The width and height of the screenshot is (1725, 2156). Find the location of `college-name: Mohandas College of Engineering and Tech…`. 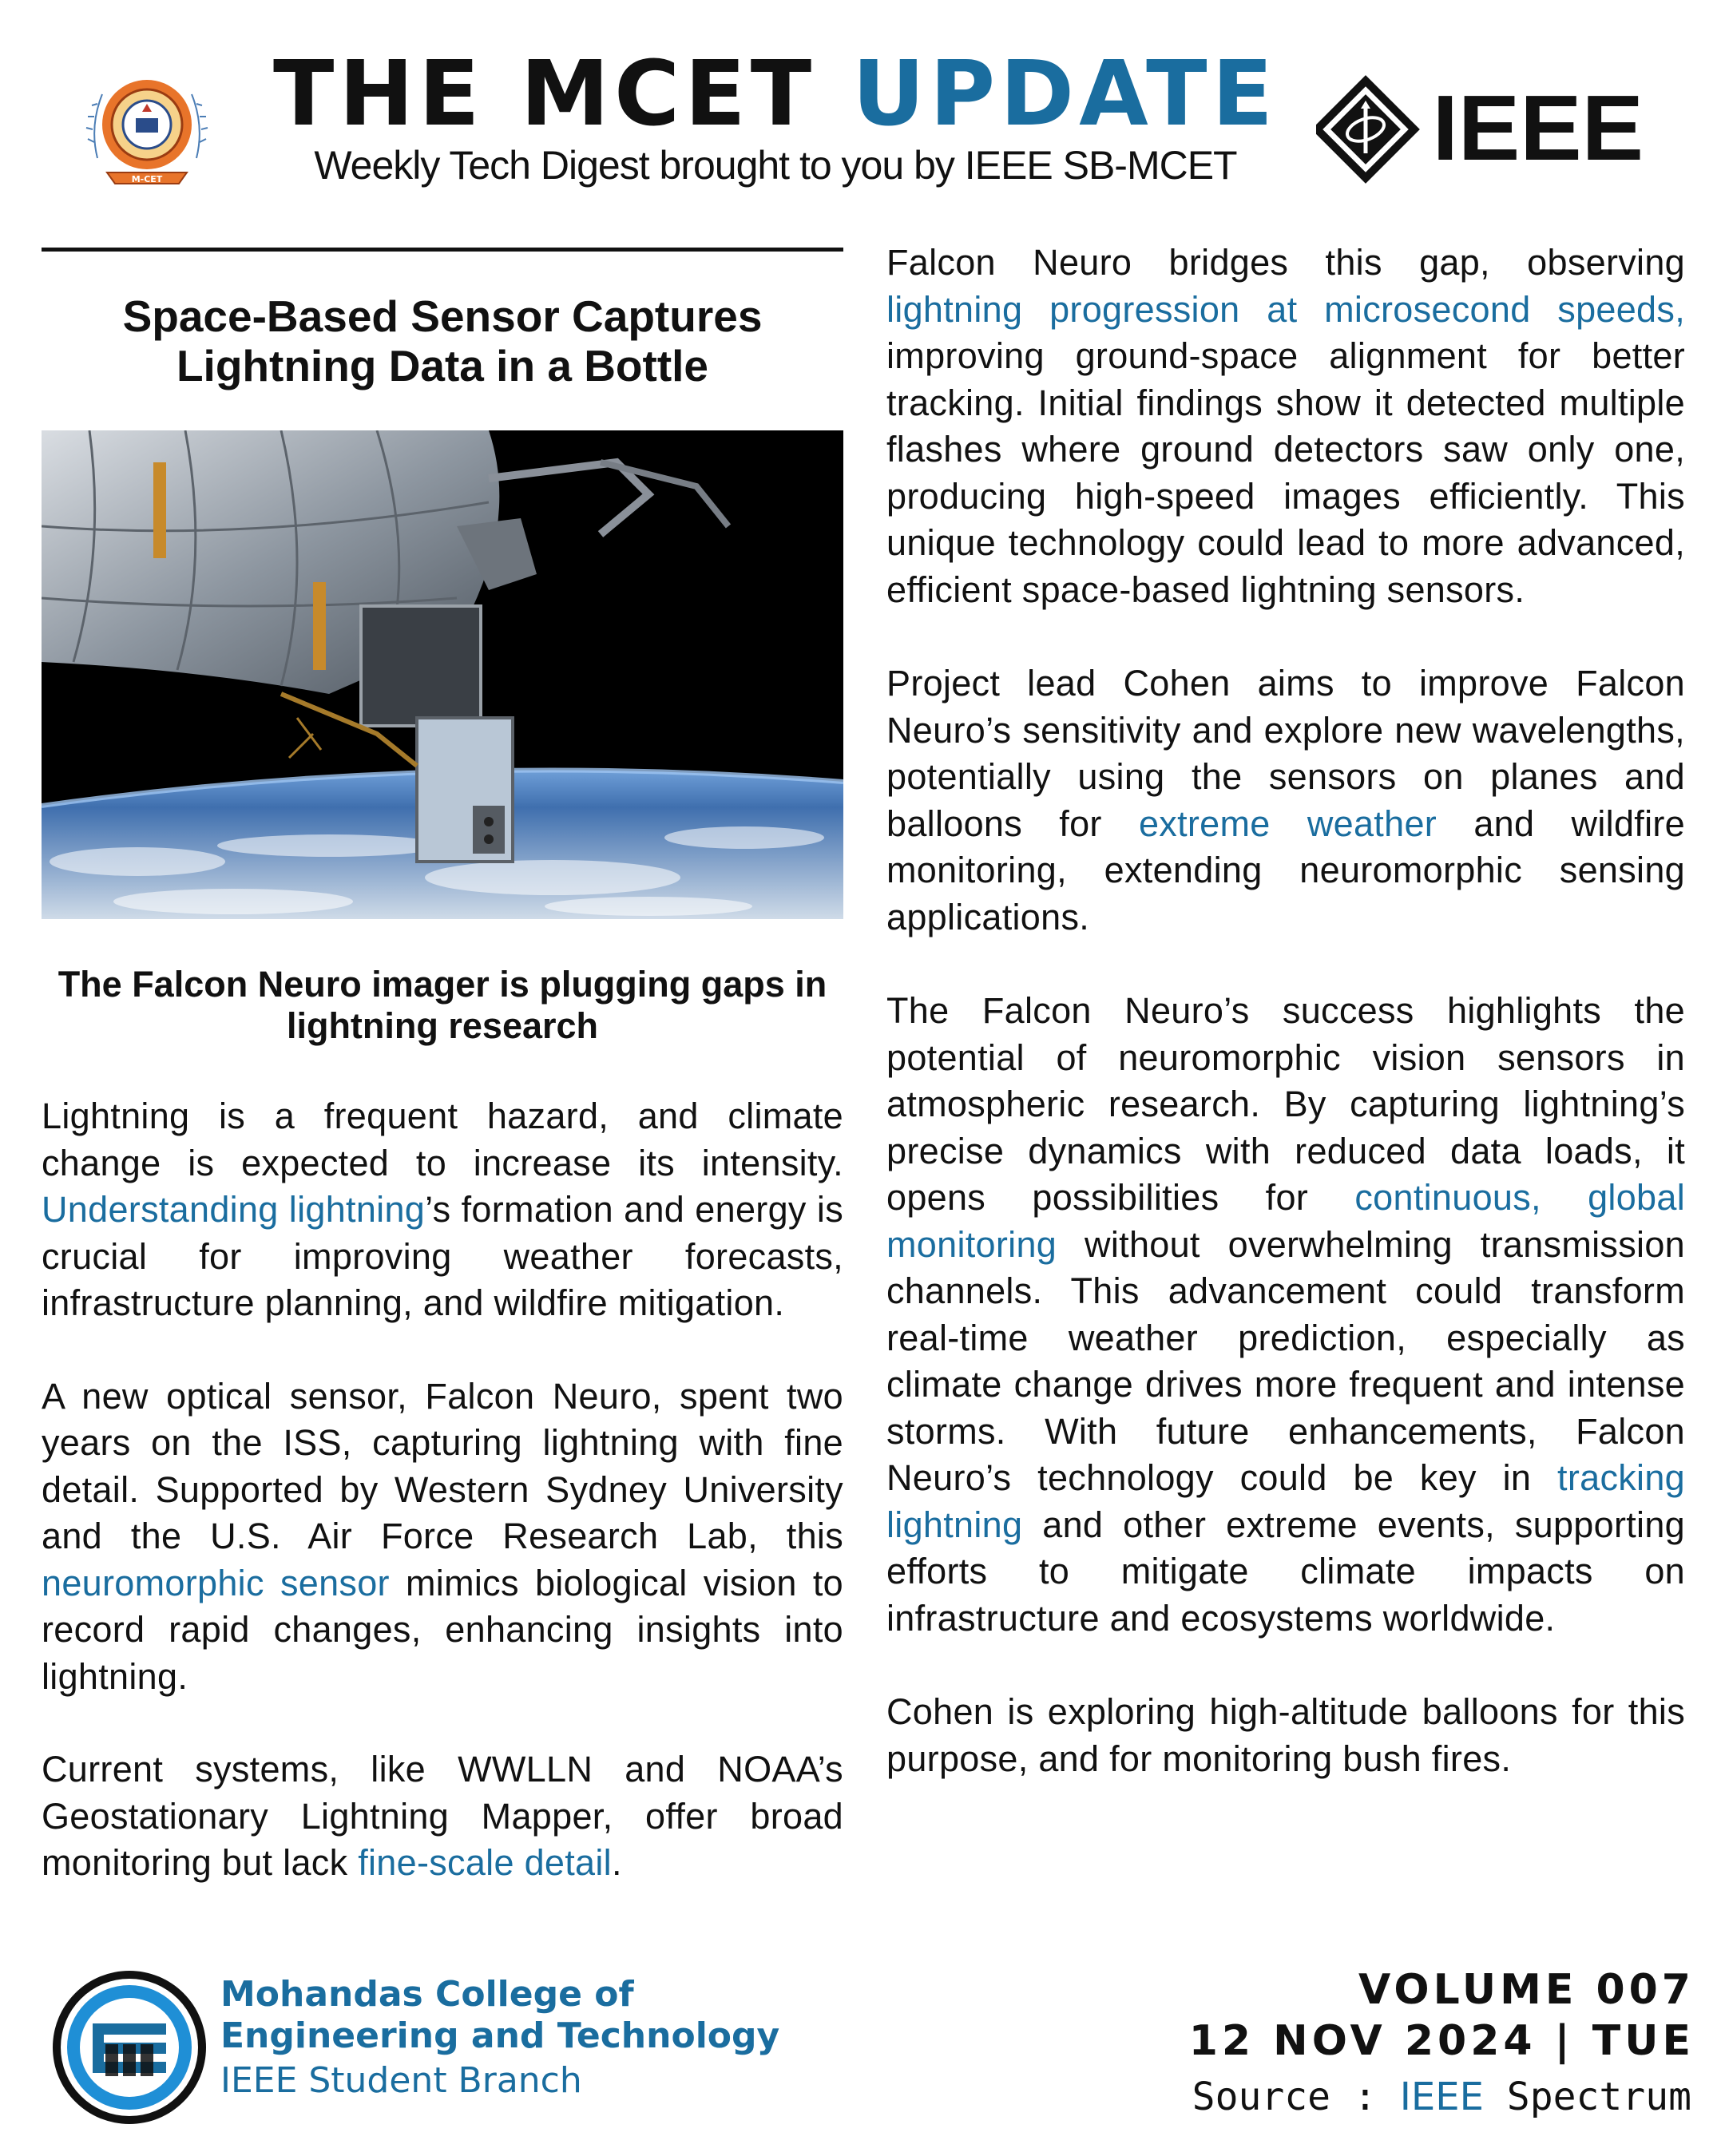

college-name: Mohandas College of Engineering and Tech… is located at coordinates (500, 2015).